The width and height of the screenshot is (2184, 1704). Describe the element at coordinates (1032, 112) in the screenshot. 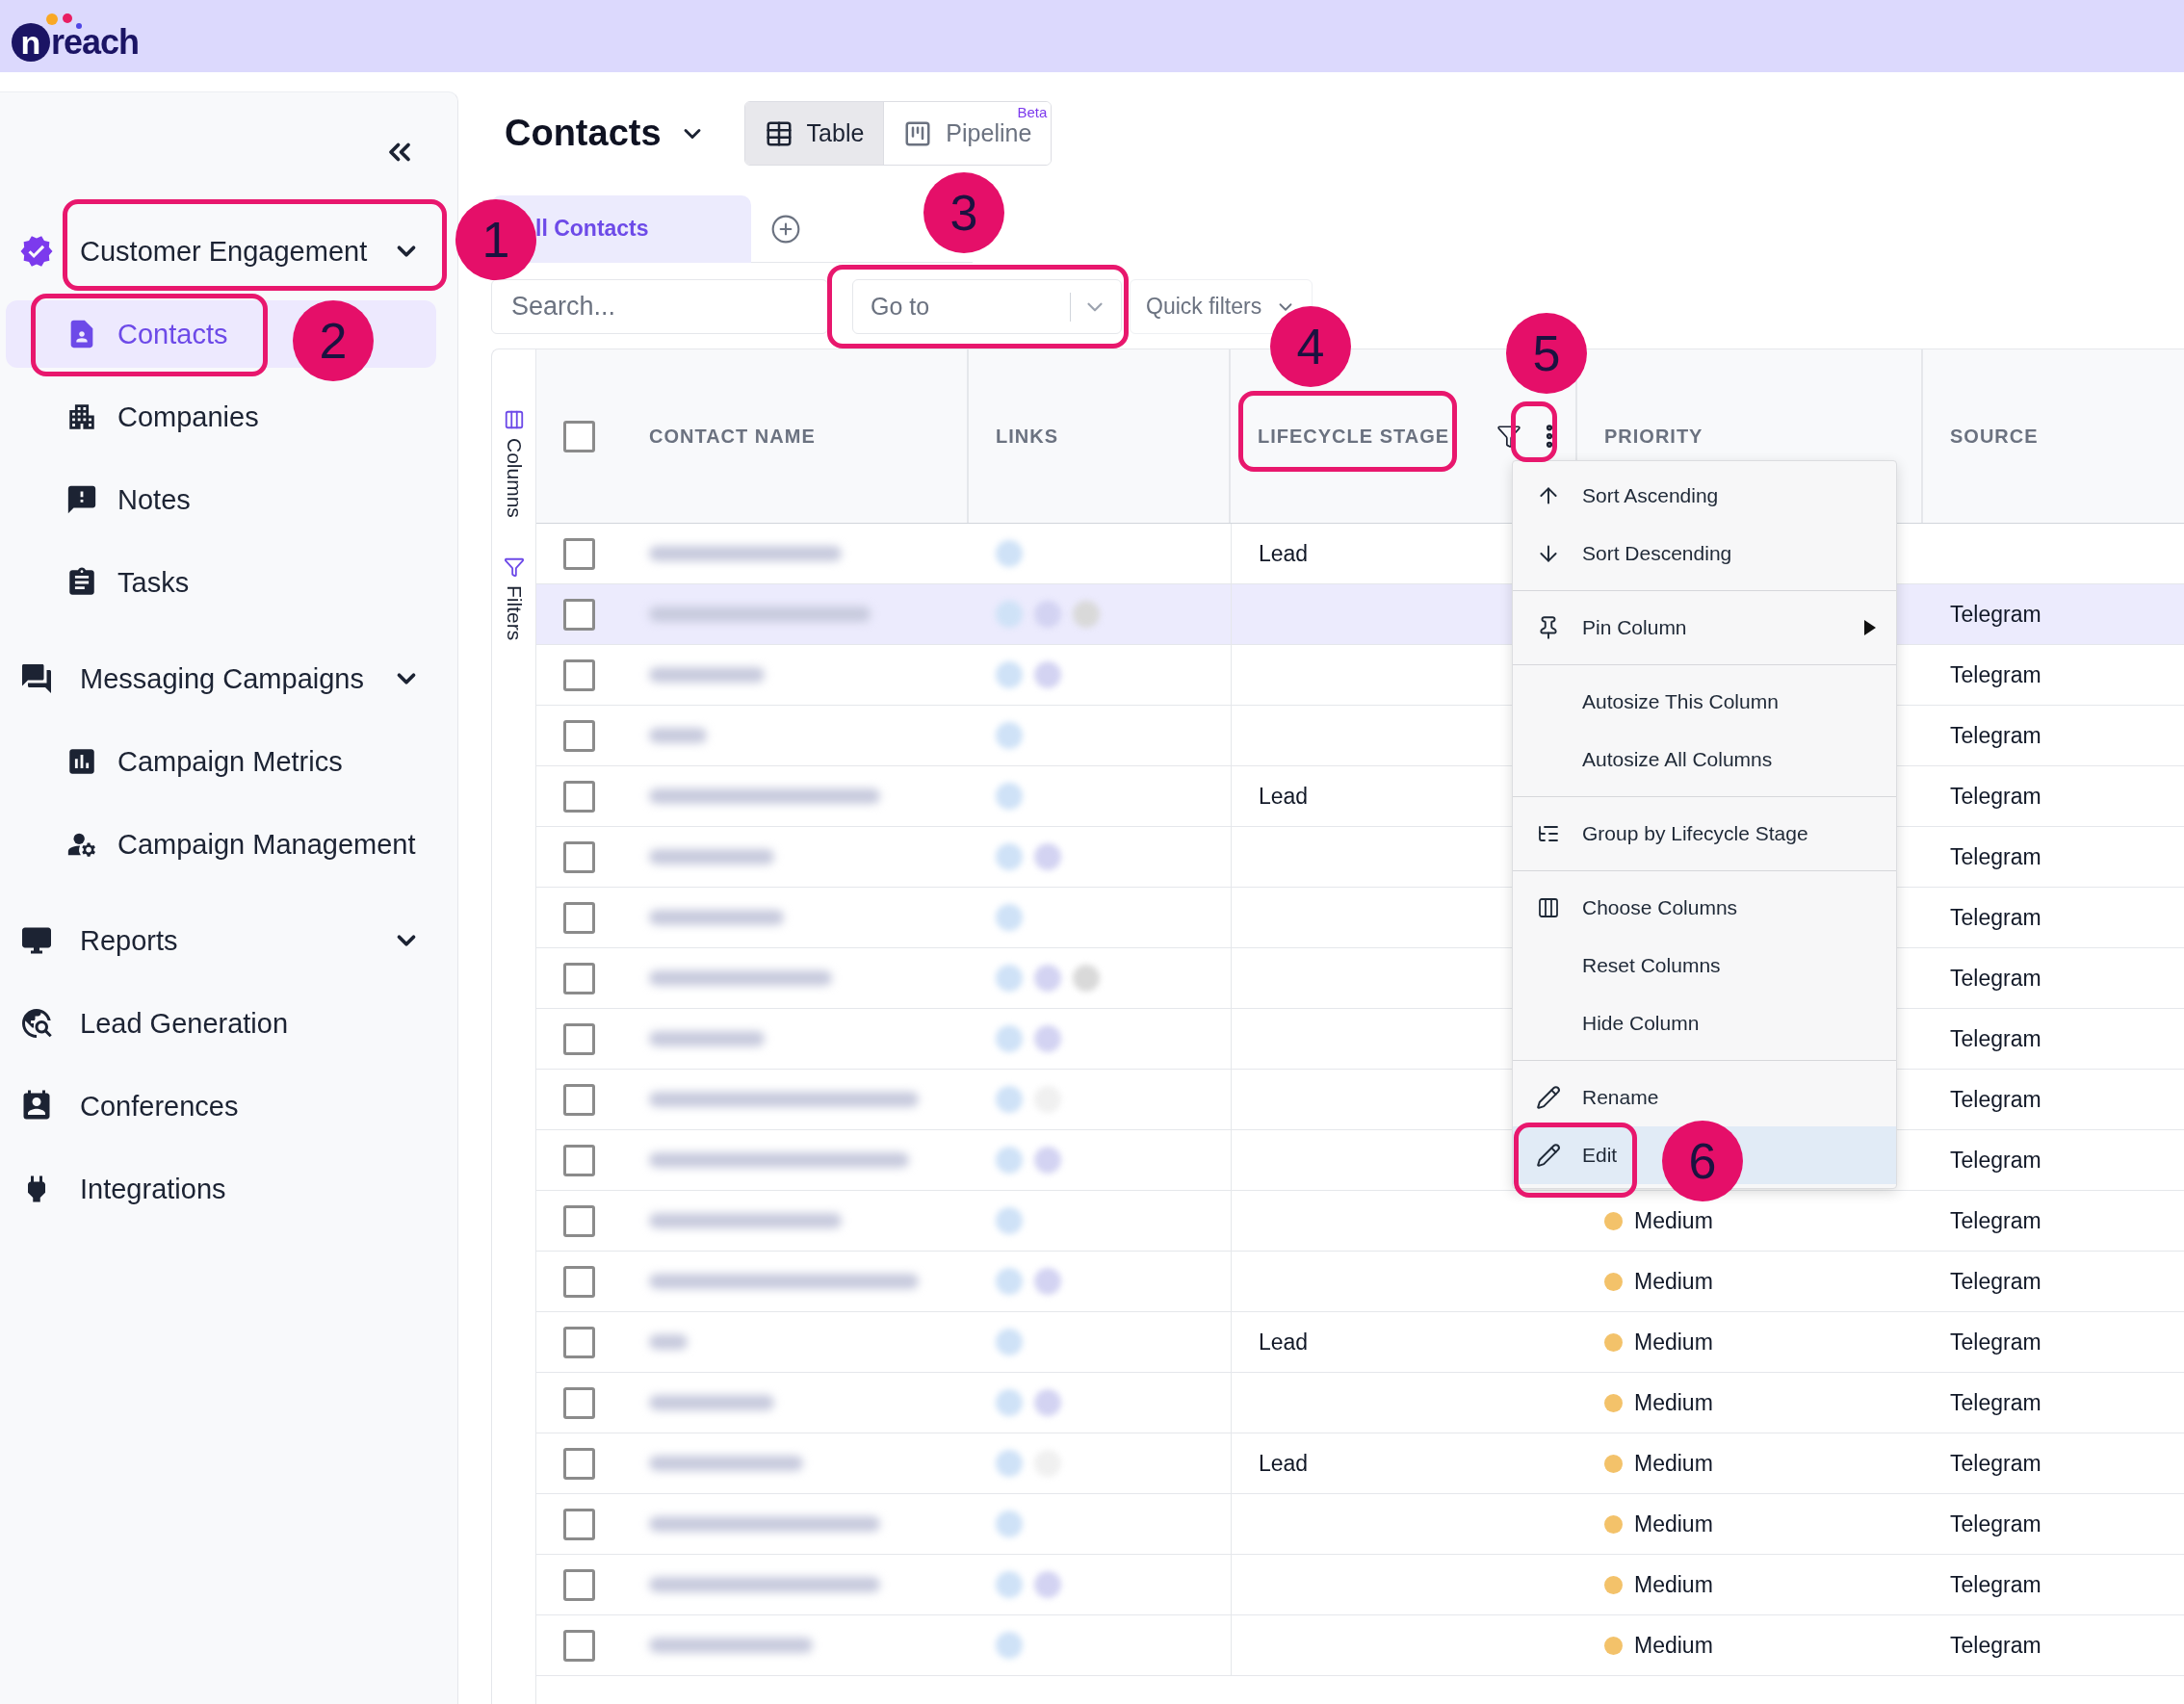

I see `beta-label: Beta` at that location.